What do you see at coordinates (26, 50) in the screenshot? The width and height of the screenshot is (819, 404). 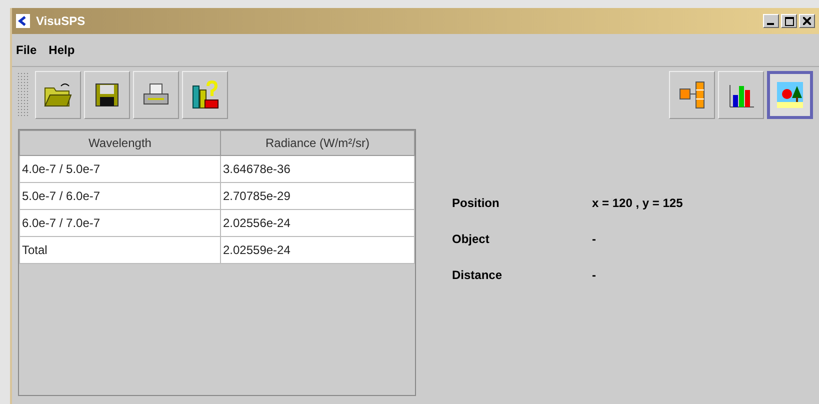 I see `menu-item: File` at bounding box center [26, 50].